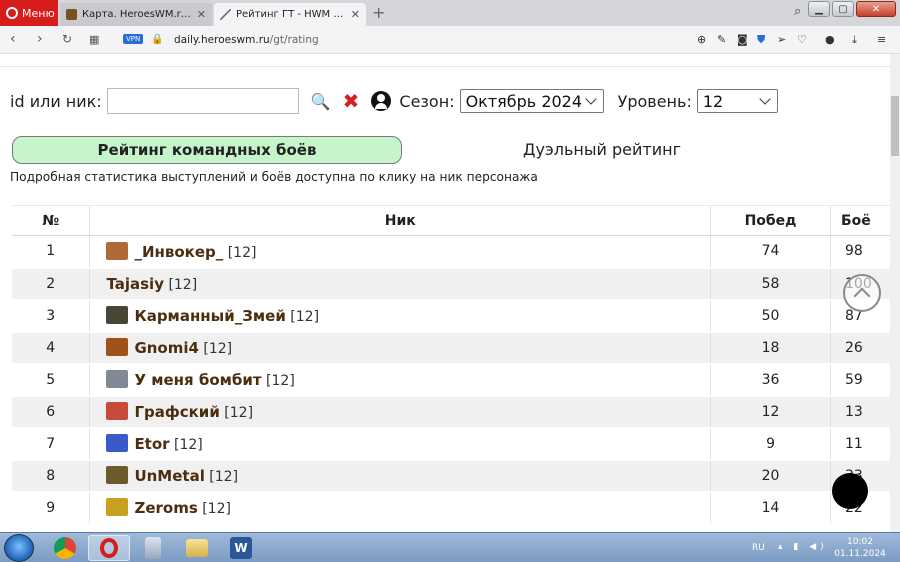  What do you see at coordinates (854, 40) in the screenshot?
I see `download-icon: ⤓` at bounding box center [854, 40].